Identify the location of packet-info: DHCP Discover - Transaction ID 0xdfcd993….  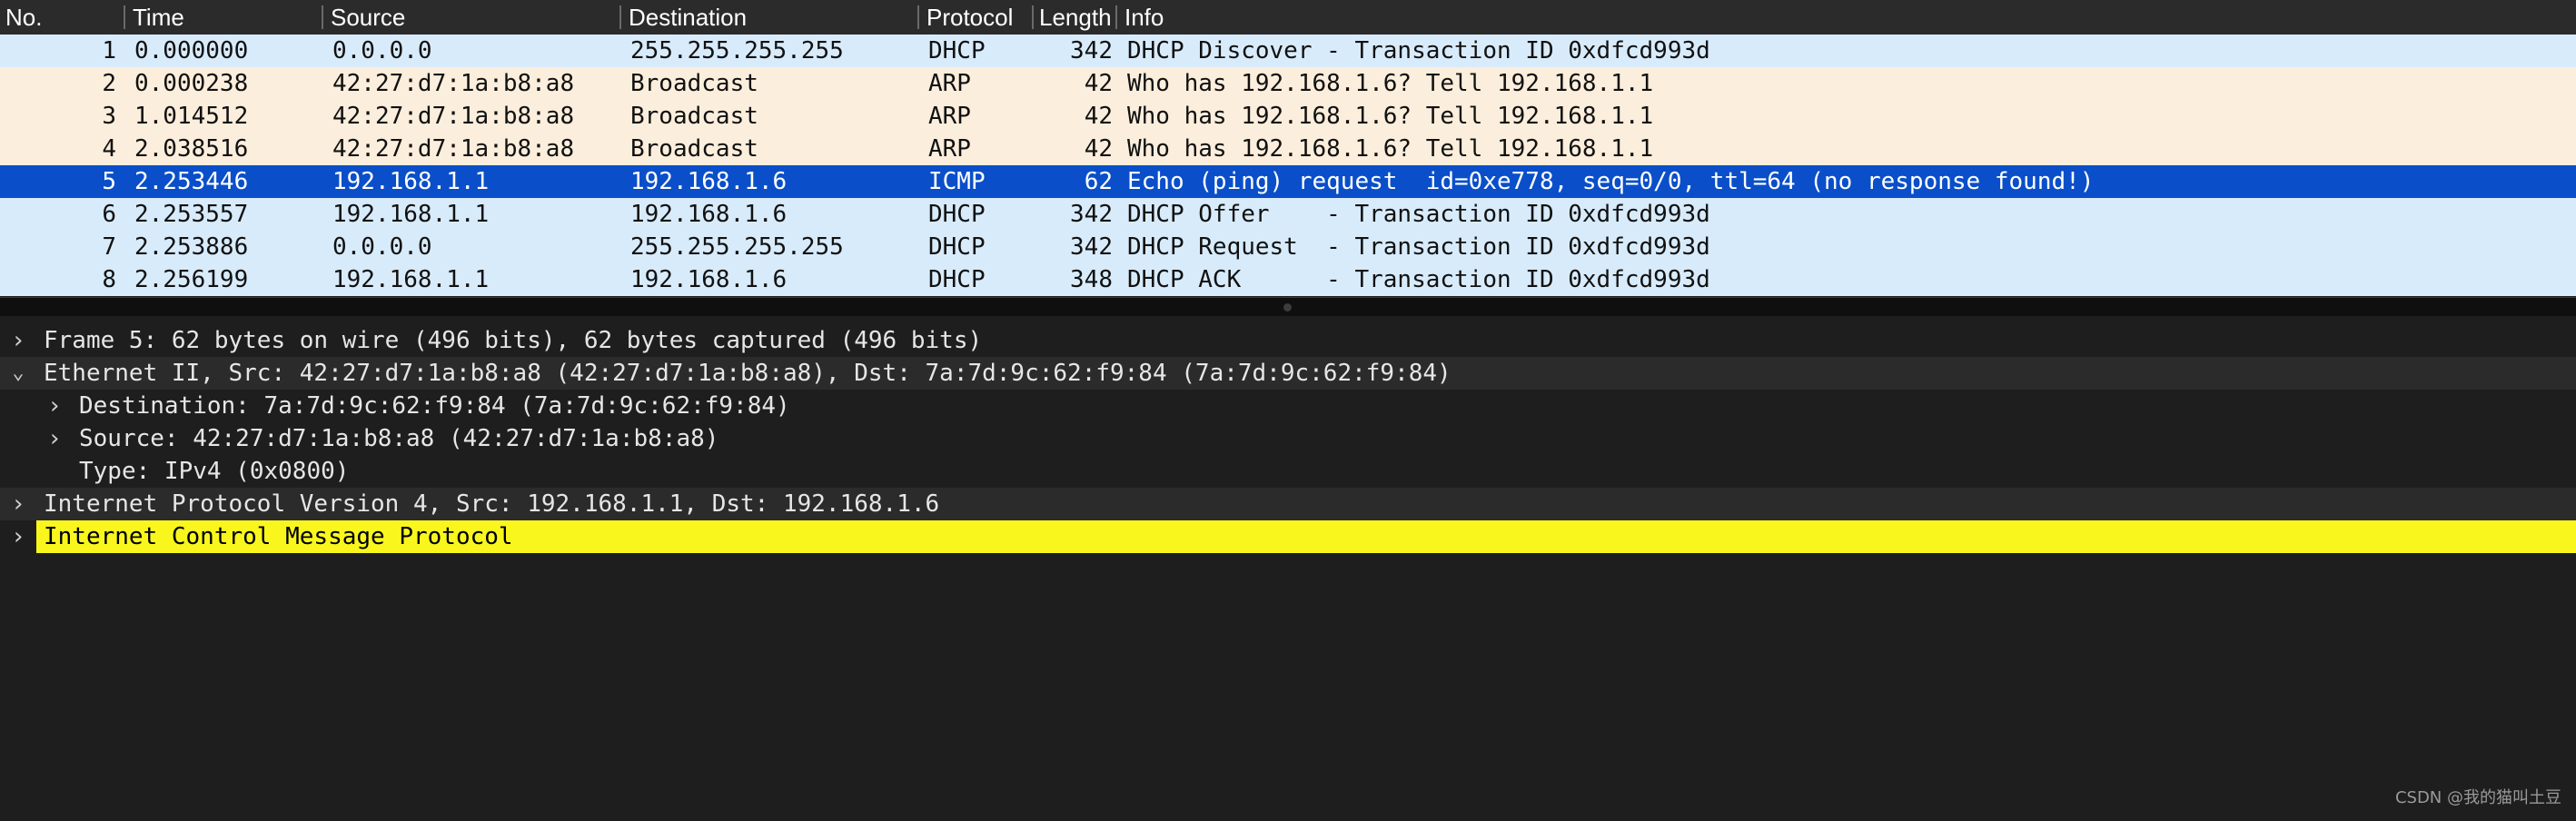
(1418, 51).